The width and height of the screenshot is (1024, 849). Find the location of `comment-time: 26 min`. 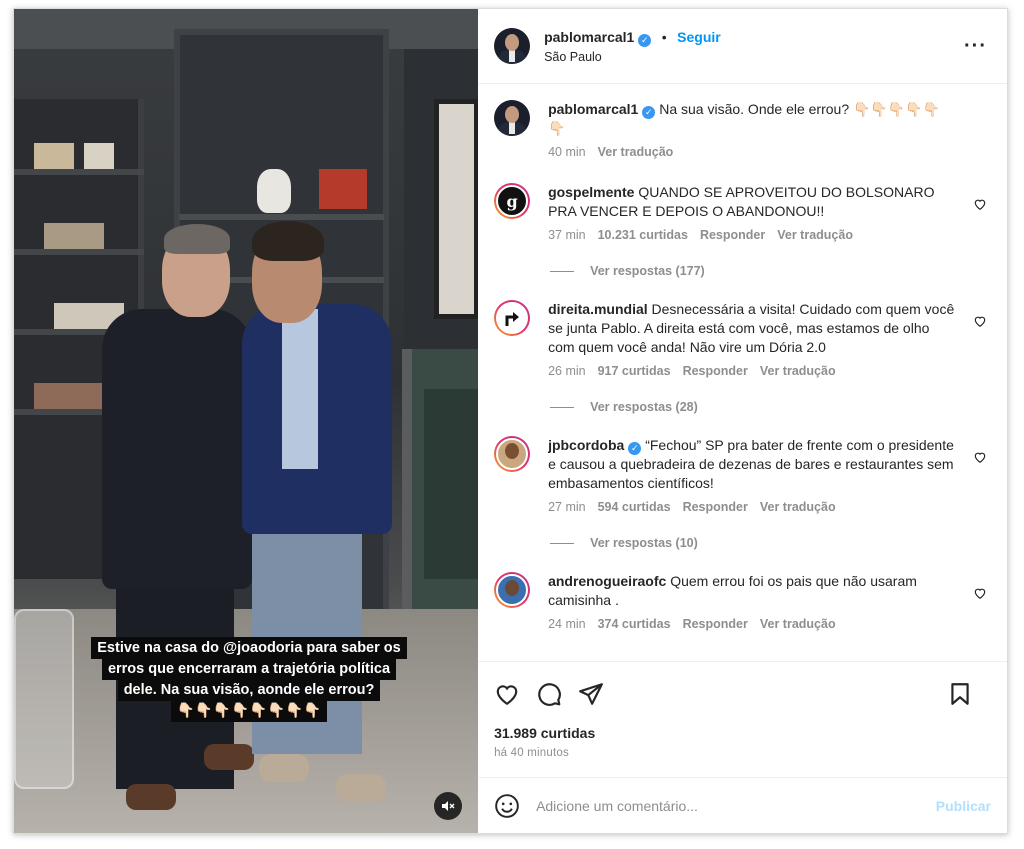

comment-time: 26 min is located at coordinates (567, 371).